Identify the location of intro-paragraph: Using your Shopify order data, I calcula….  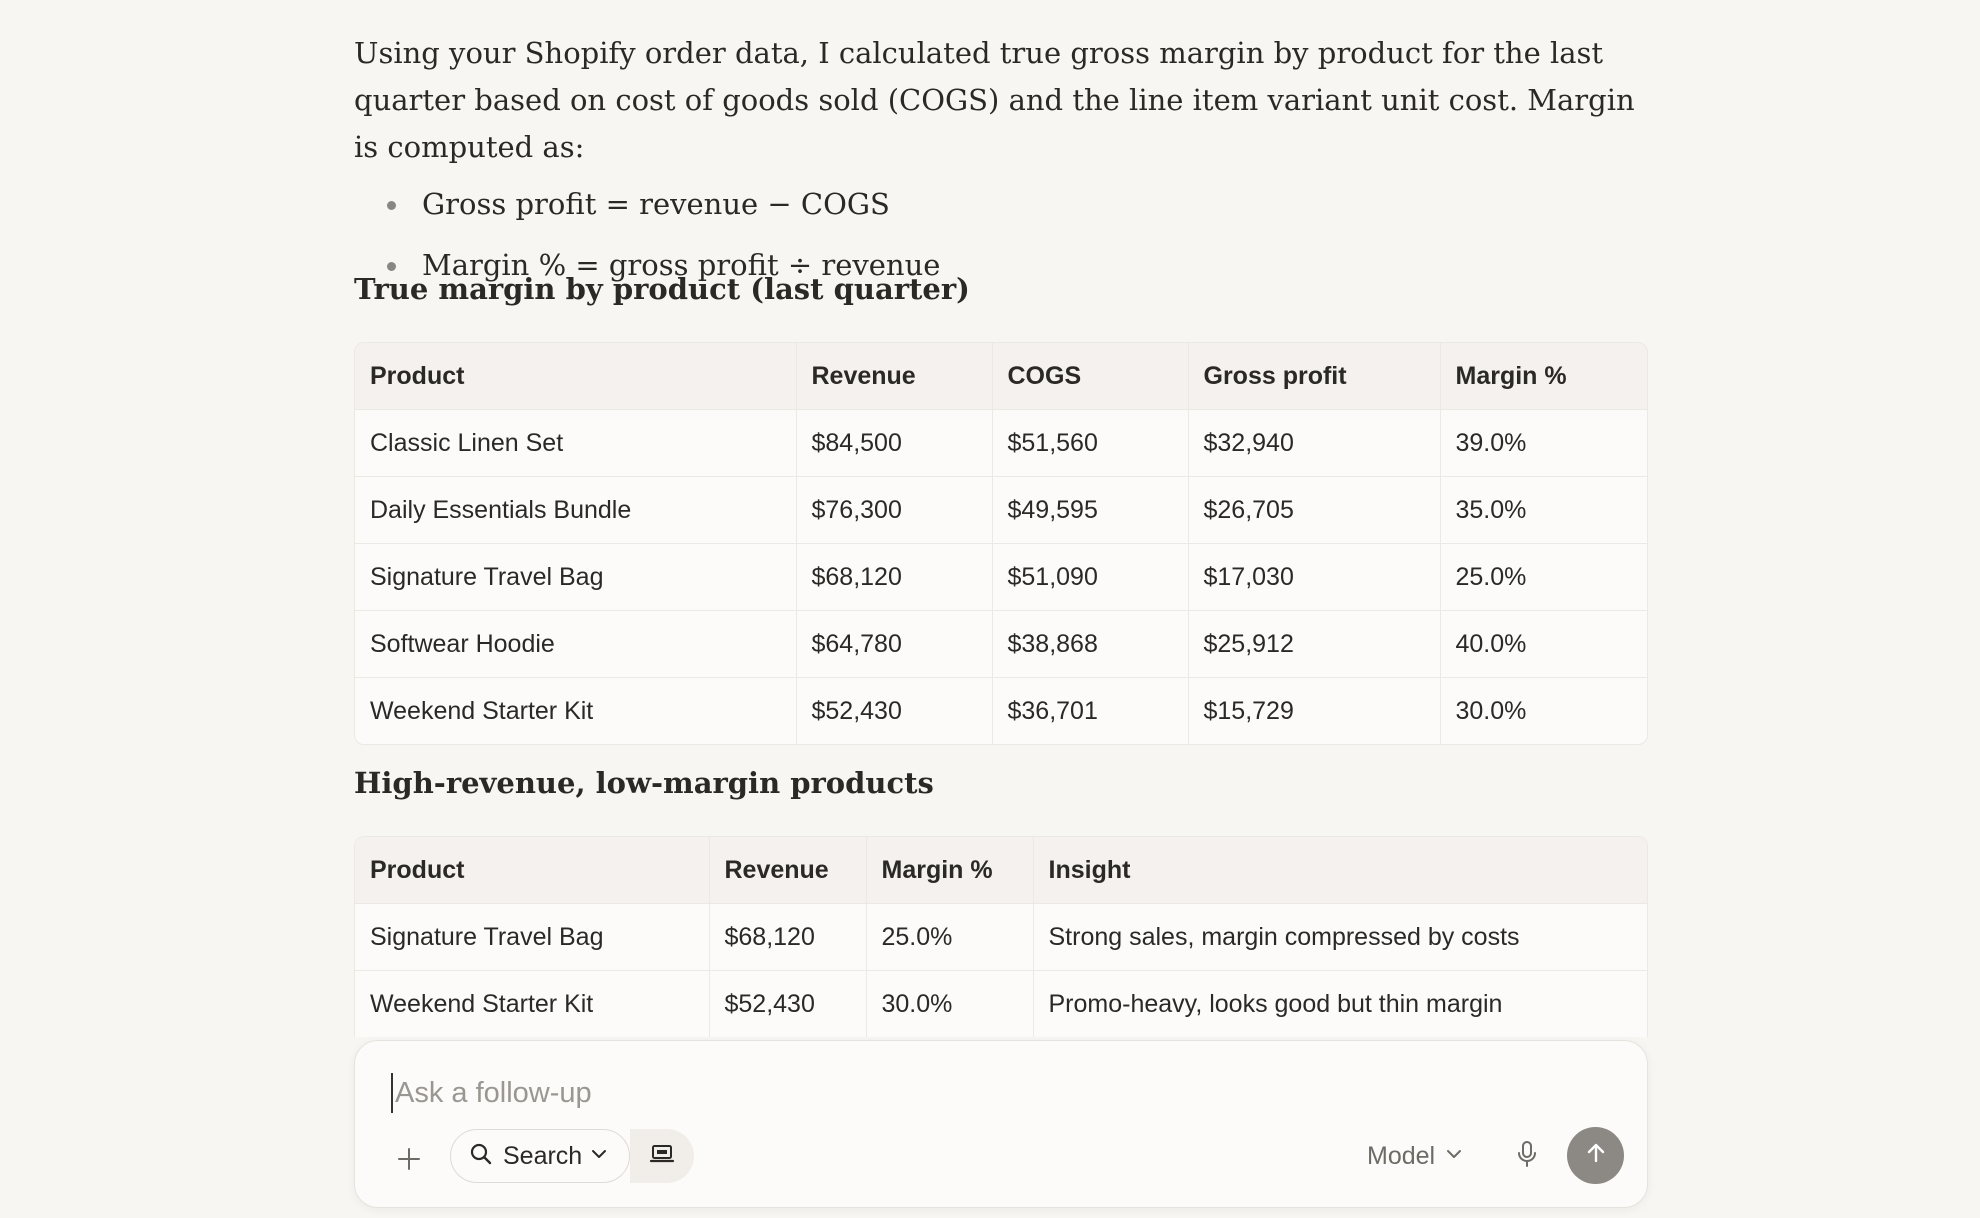
(994, 100).